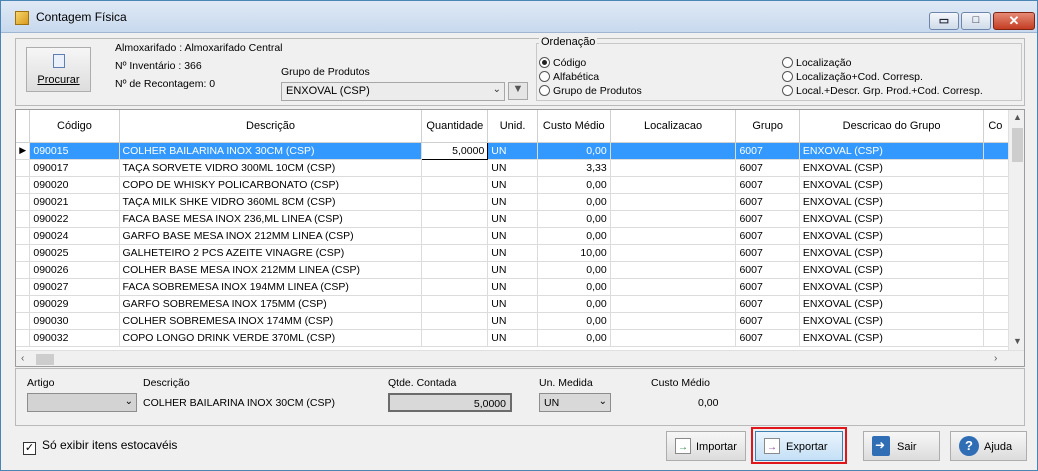  I want to click on estocaveis-checkbox: ✓ Só exibir itens estocavéis, so click(100, 446).